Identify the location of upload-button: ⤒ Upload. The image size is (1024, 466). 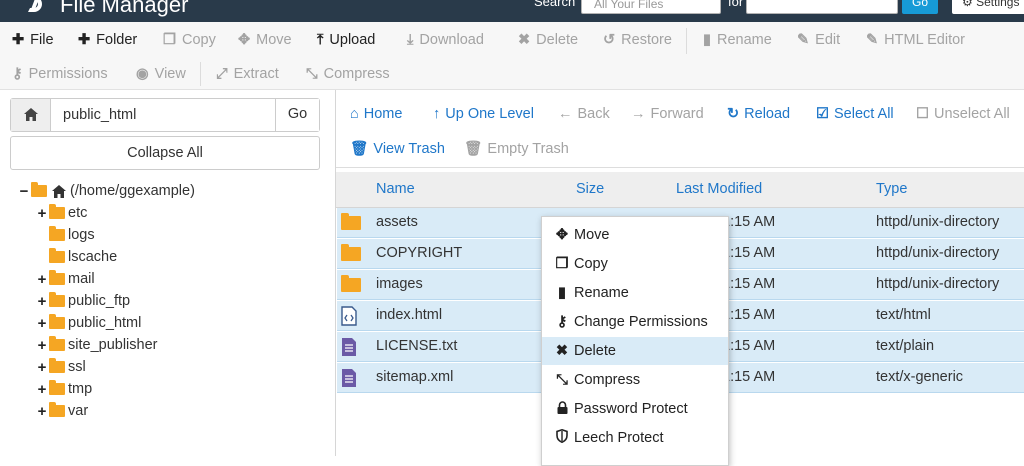
(346, 40).